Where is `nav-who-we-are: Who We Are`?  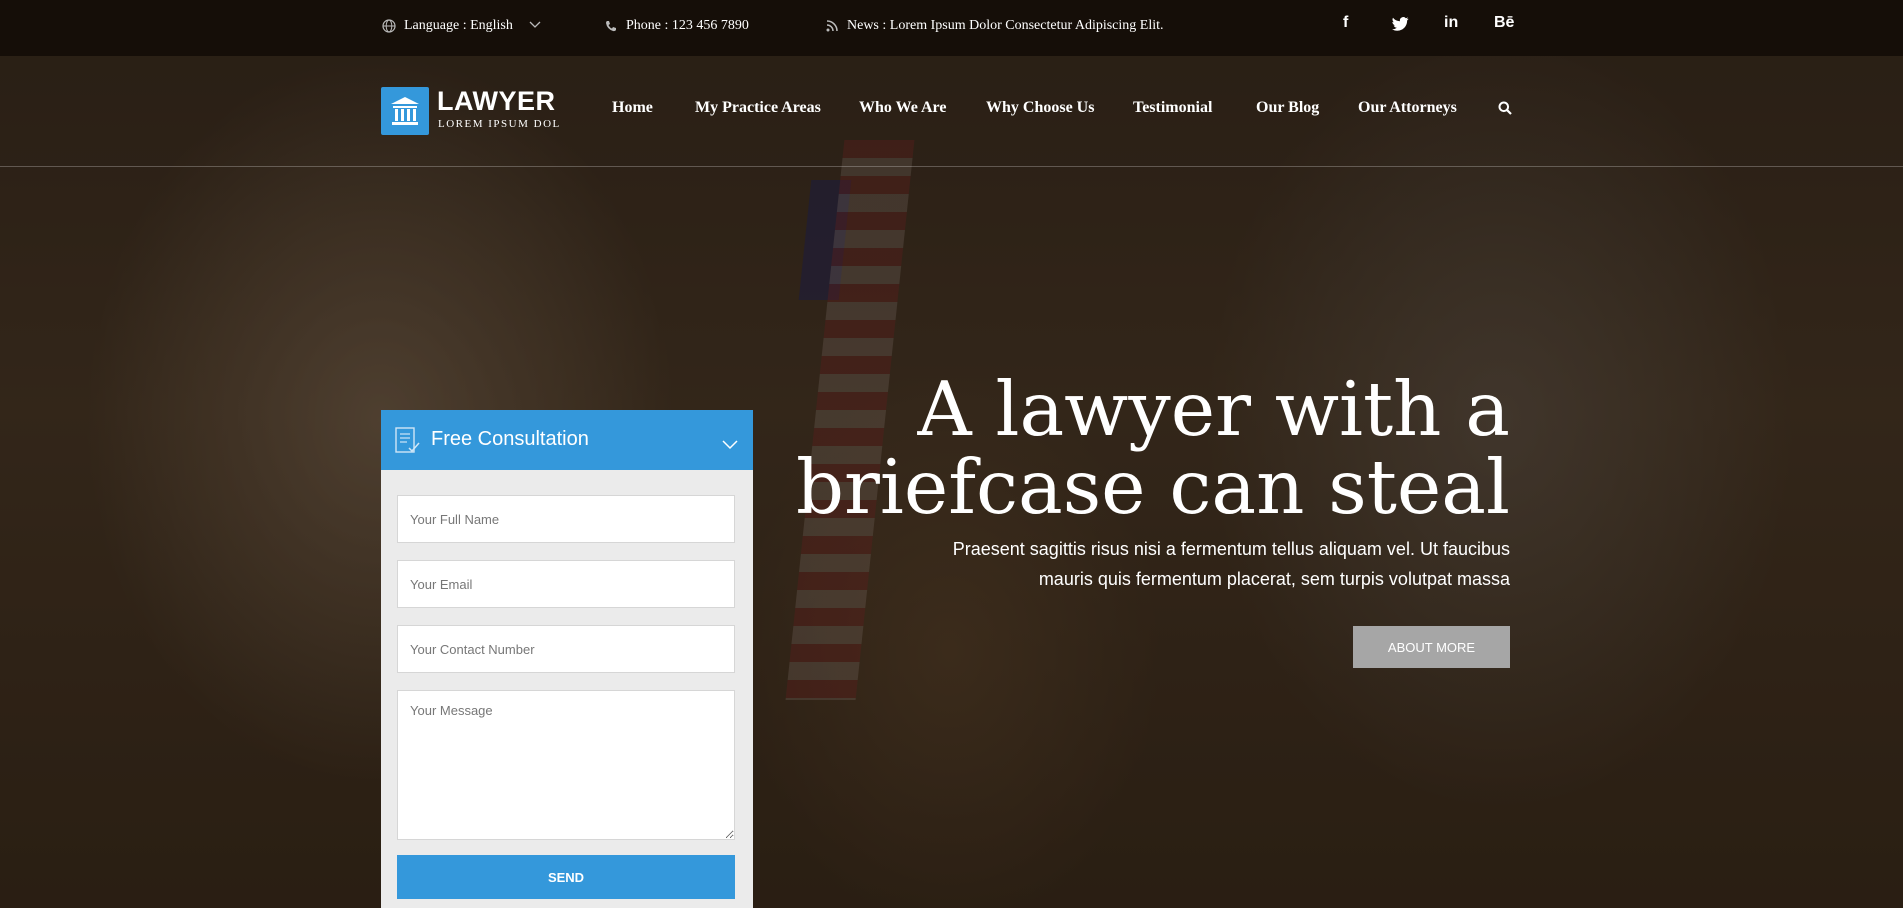 nav-who-we-are: Who We Are is located at coordinates (902, 108).